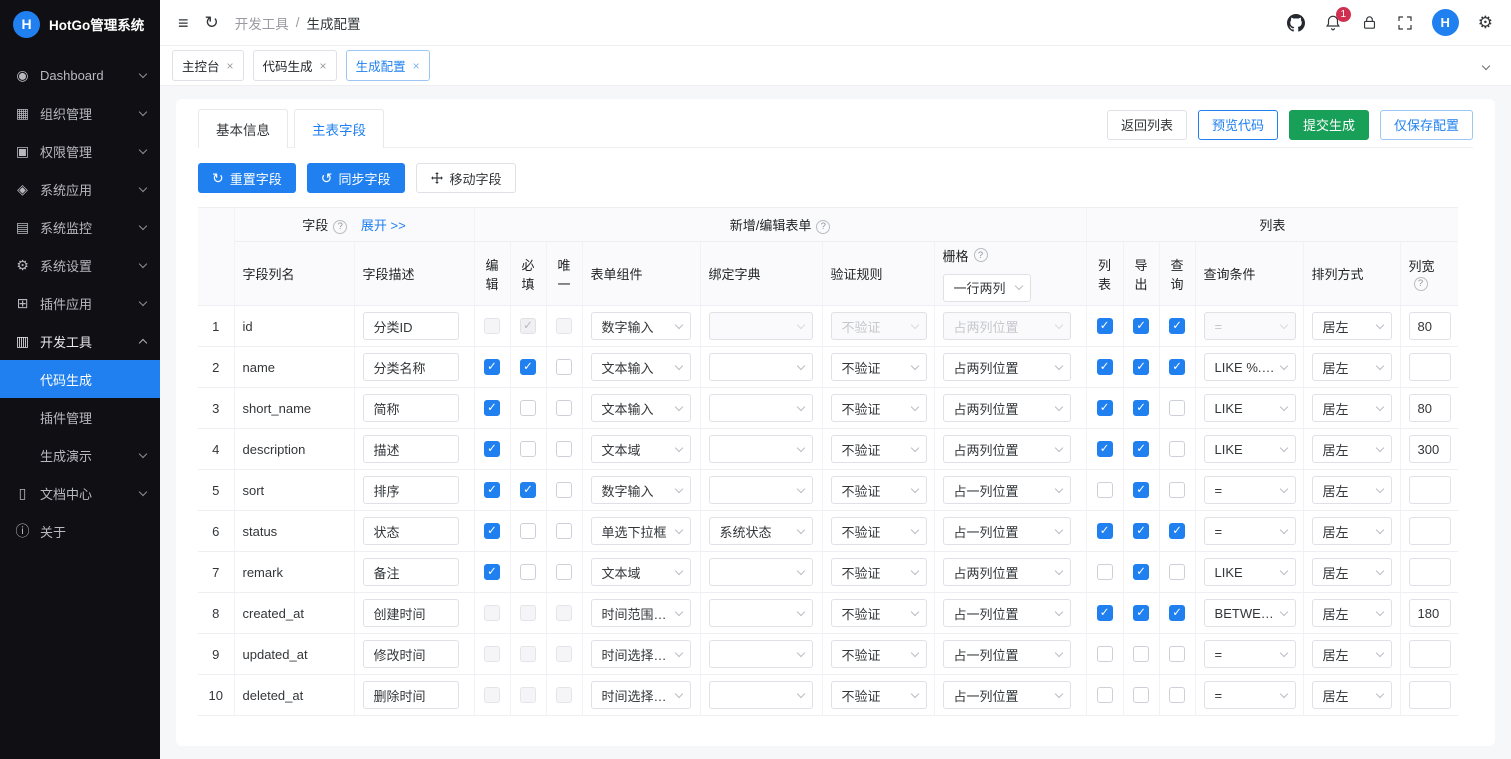  Describe the element at coordinates (1237, 124) in the screenshot. I see `preview-code-button: 预览代码` at that location.